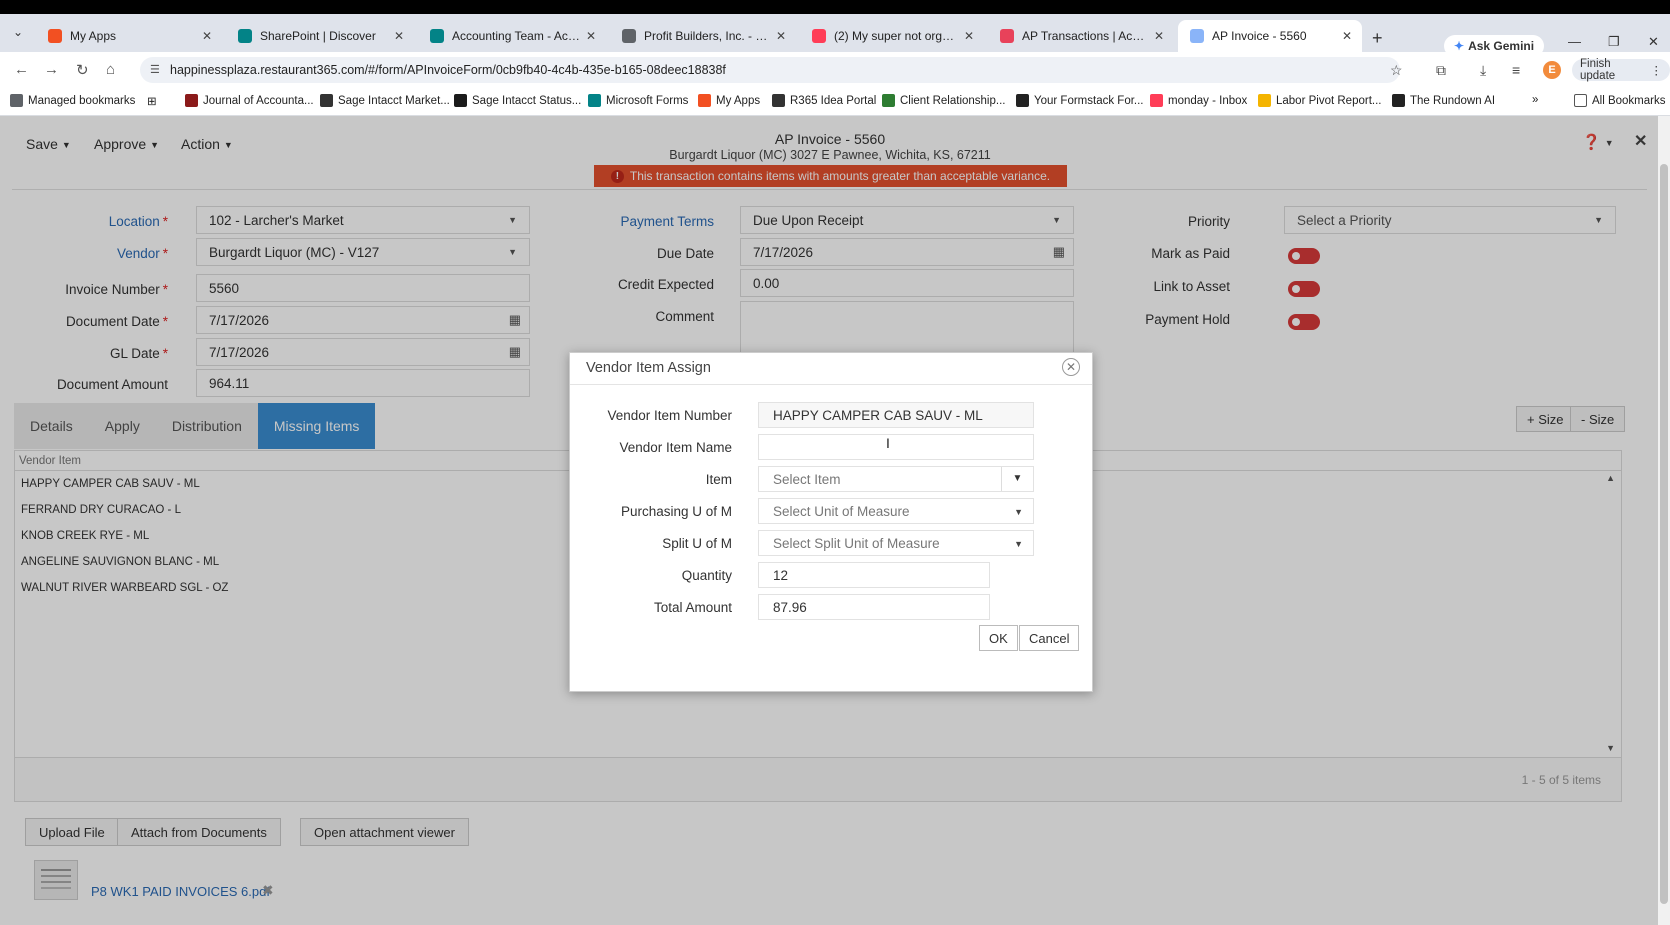  I want to click on browser-tab: Profit Builders, Inc. - My Tim✕, so click(703, 36).